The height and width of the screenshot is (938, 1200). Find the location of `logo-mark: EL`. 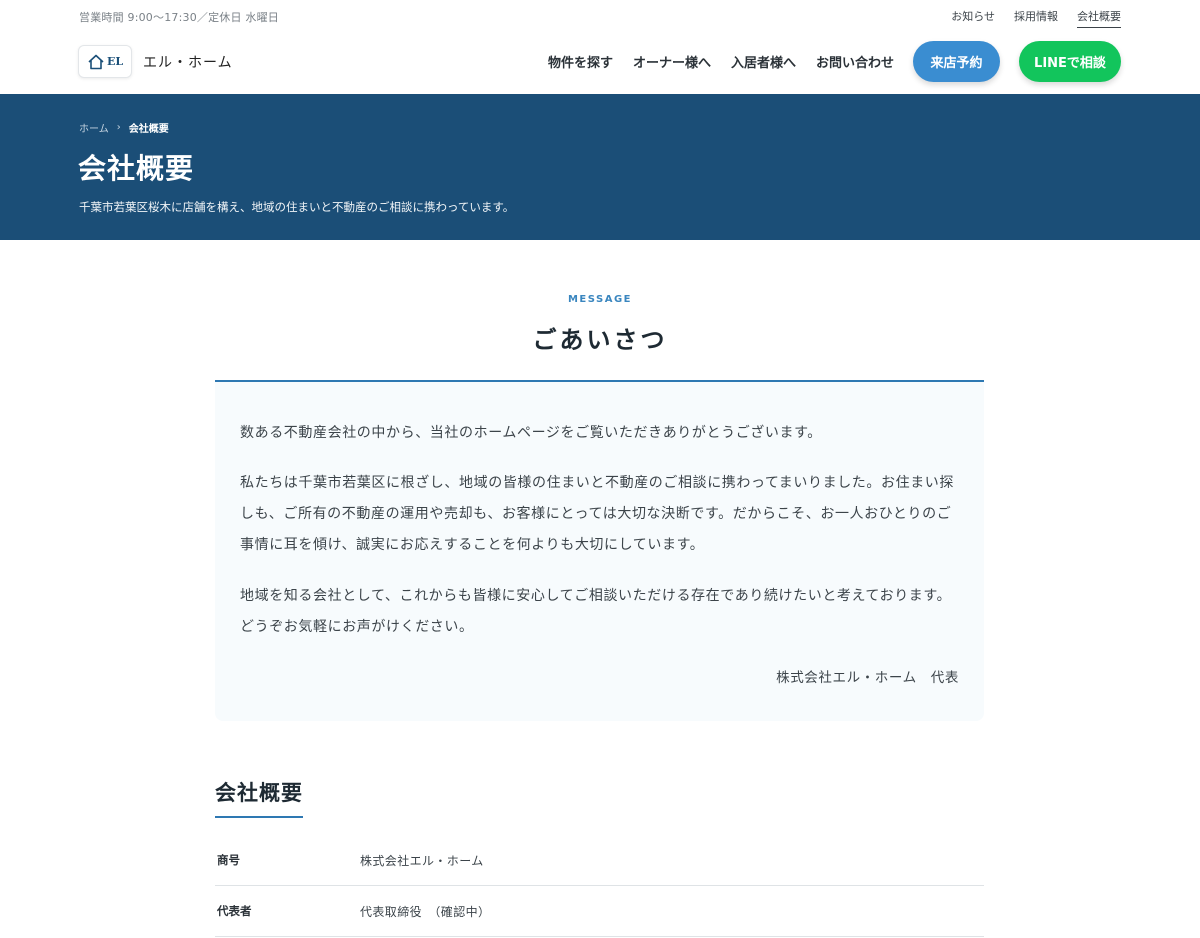

logo-mark: EL is located at coordinates (105, 61).